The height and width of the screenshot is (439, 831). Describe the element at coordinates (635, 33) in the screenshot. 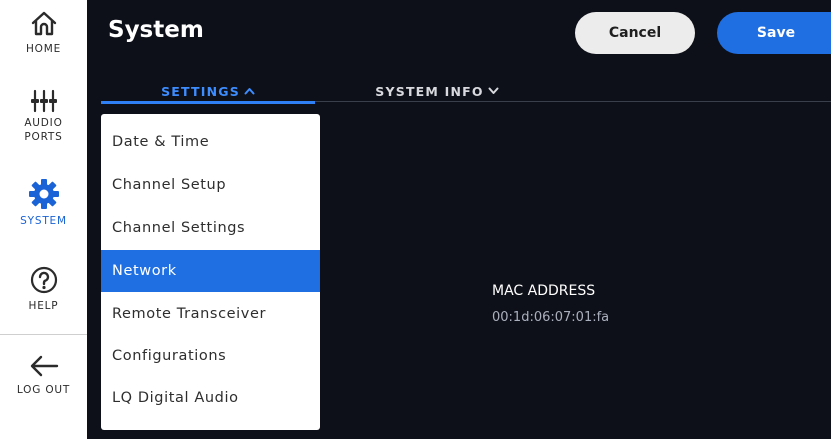

I see `cancel-button: Cancel` at that location.